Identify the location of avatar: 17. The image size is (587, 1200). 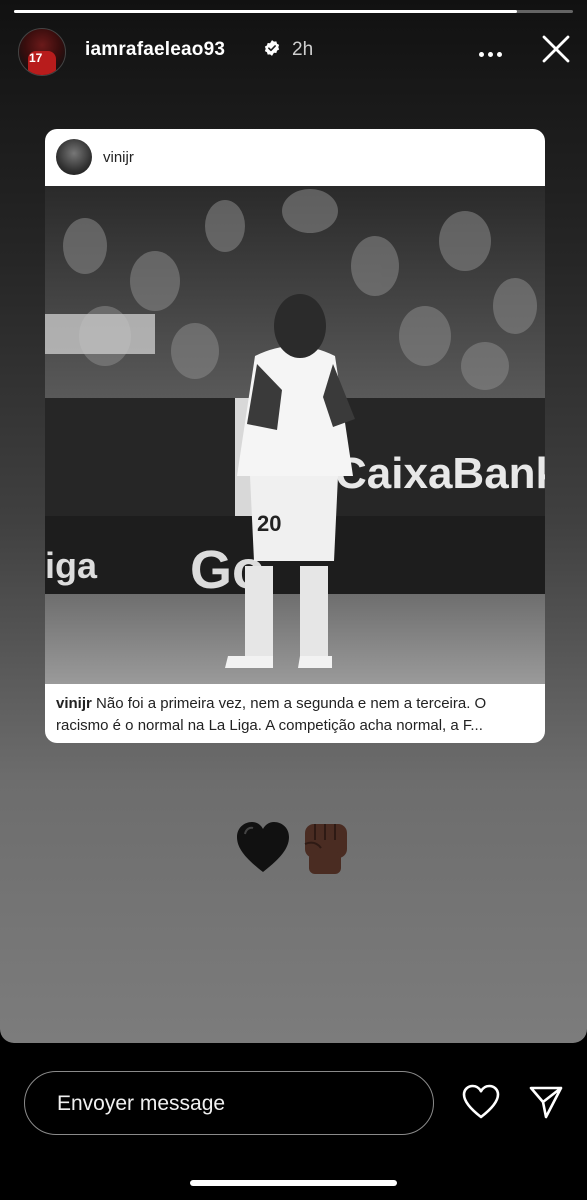
(42, 52).